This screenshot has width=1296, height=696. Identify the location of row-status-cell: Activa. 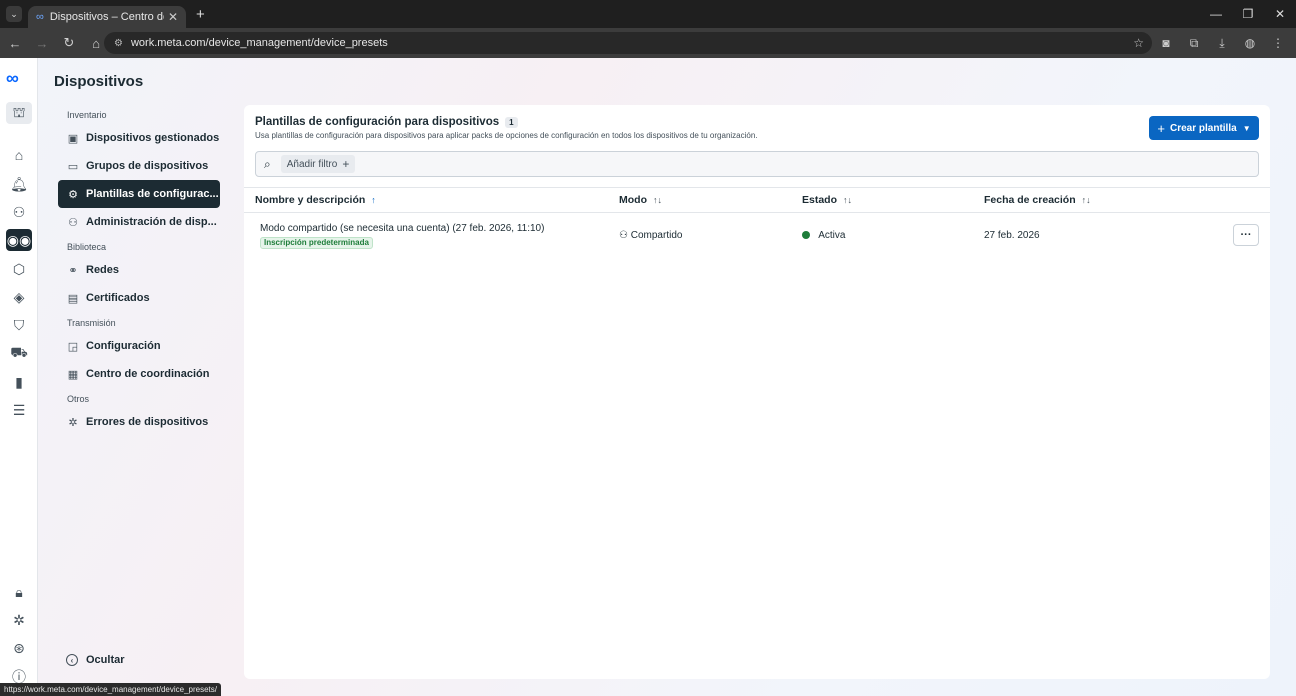
(823, 235).